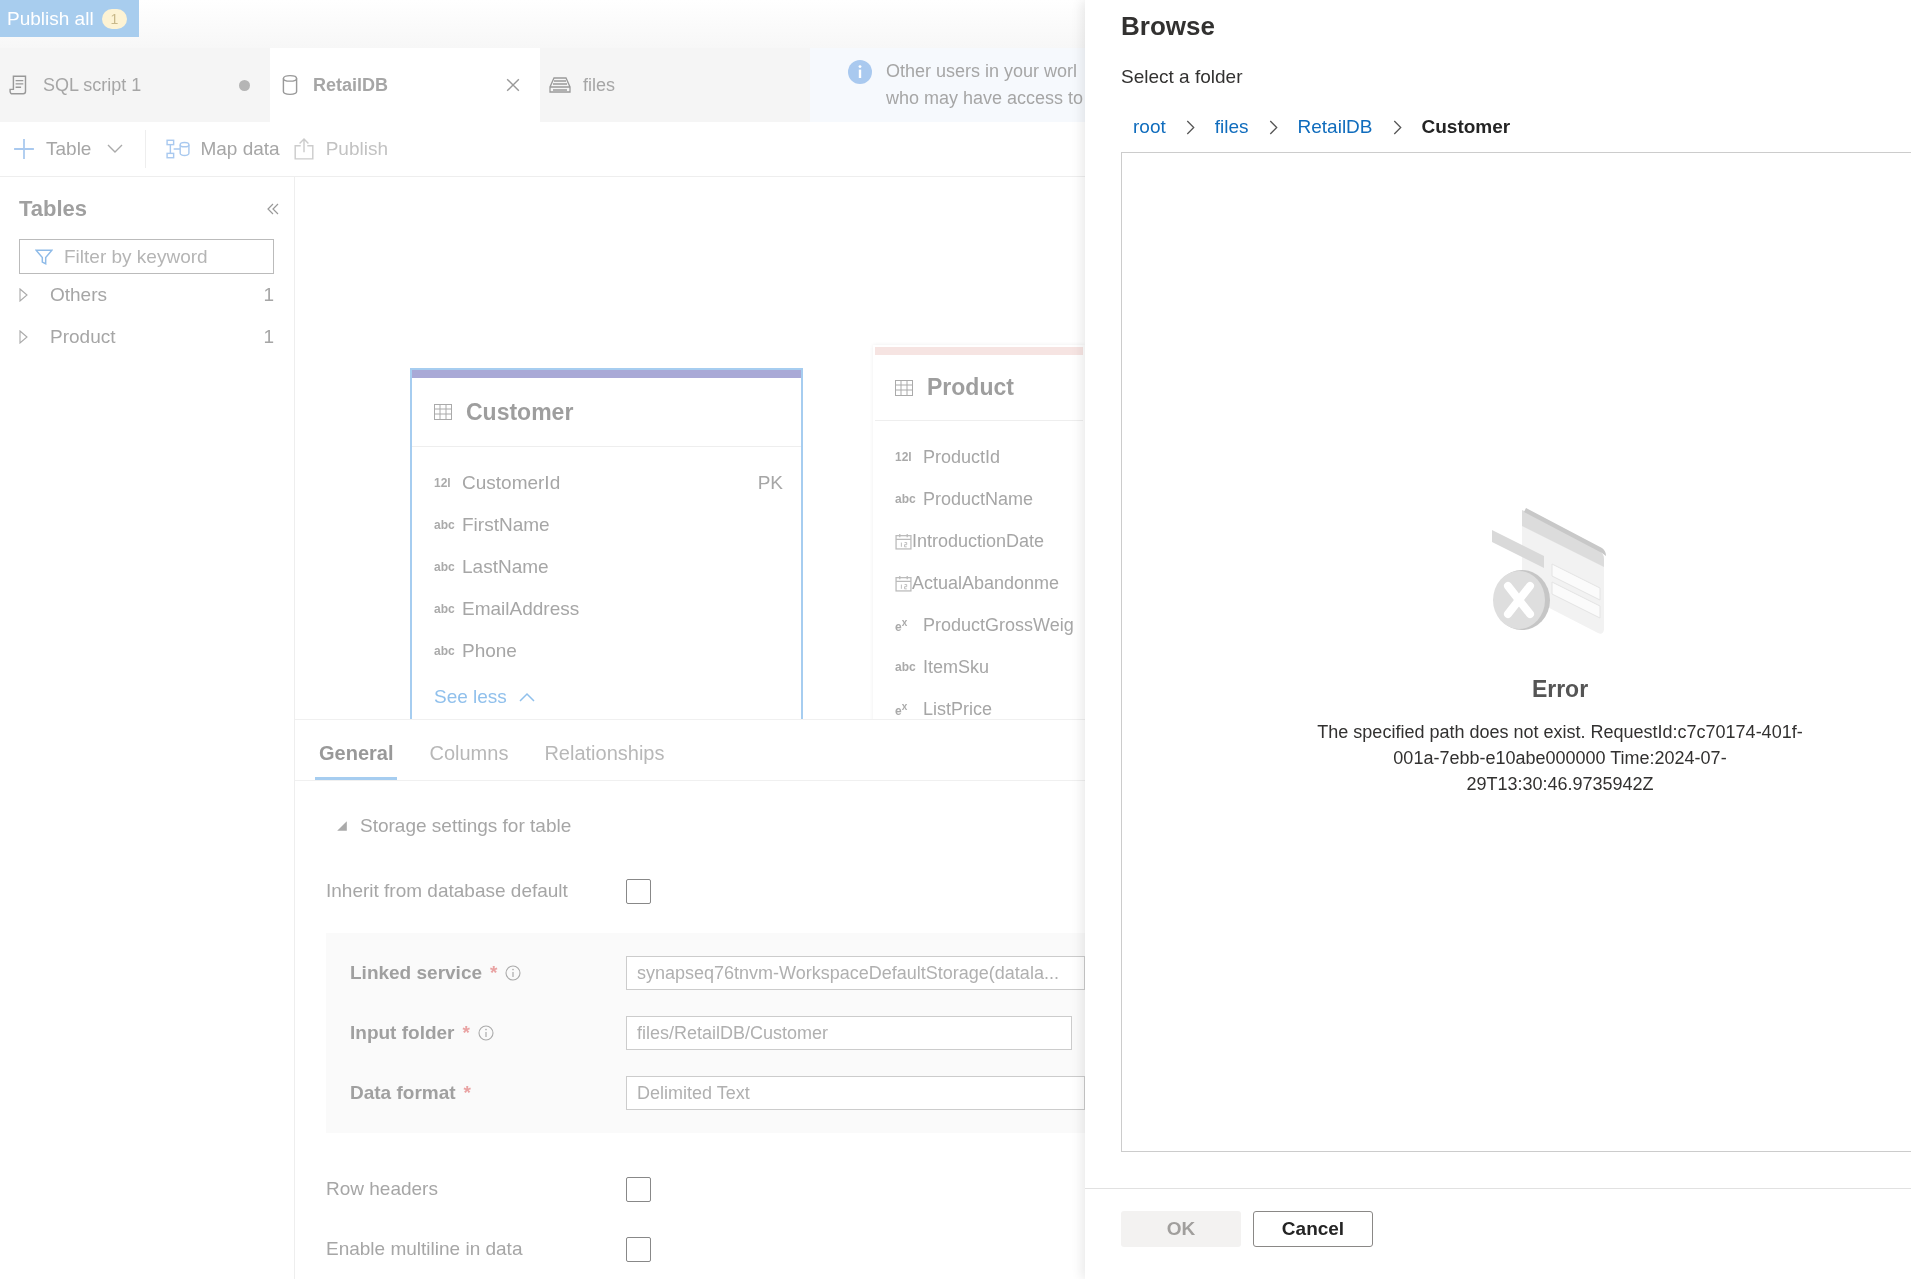  What do you see at coordinates (382, 1189) in the screenshot?
I see `field-label: Row headers` at bounding box center [382, 1189].